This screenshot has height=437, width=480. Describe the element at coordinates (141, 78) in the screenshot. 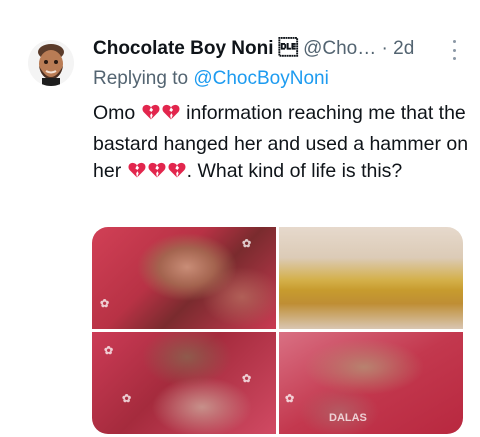

I see `replying-prefix: Replying to` at that location.